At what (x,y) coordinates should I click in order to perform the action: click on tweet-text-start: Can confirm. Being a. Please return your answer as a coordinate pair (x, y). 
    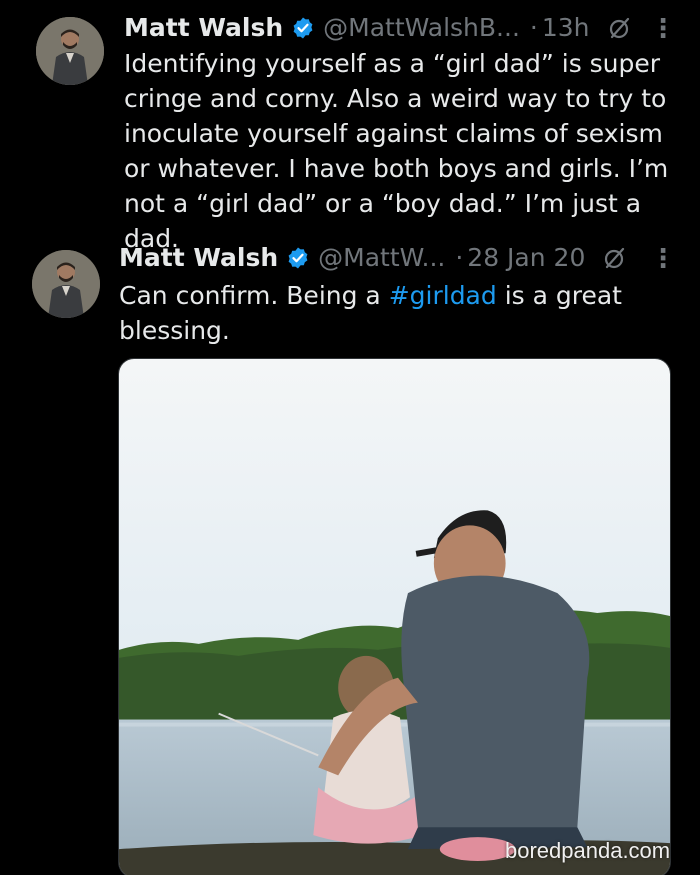
    Looking at the image, I should click on (254, 295).